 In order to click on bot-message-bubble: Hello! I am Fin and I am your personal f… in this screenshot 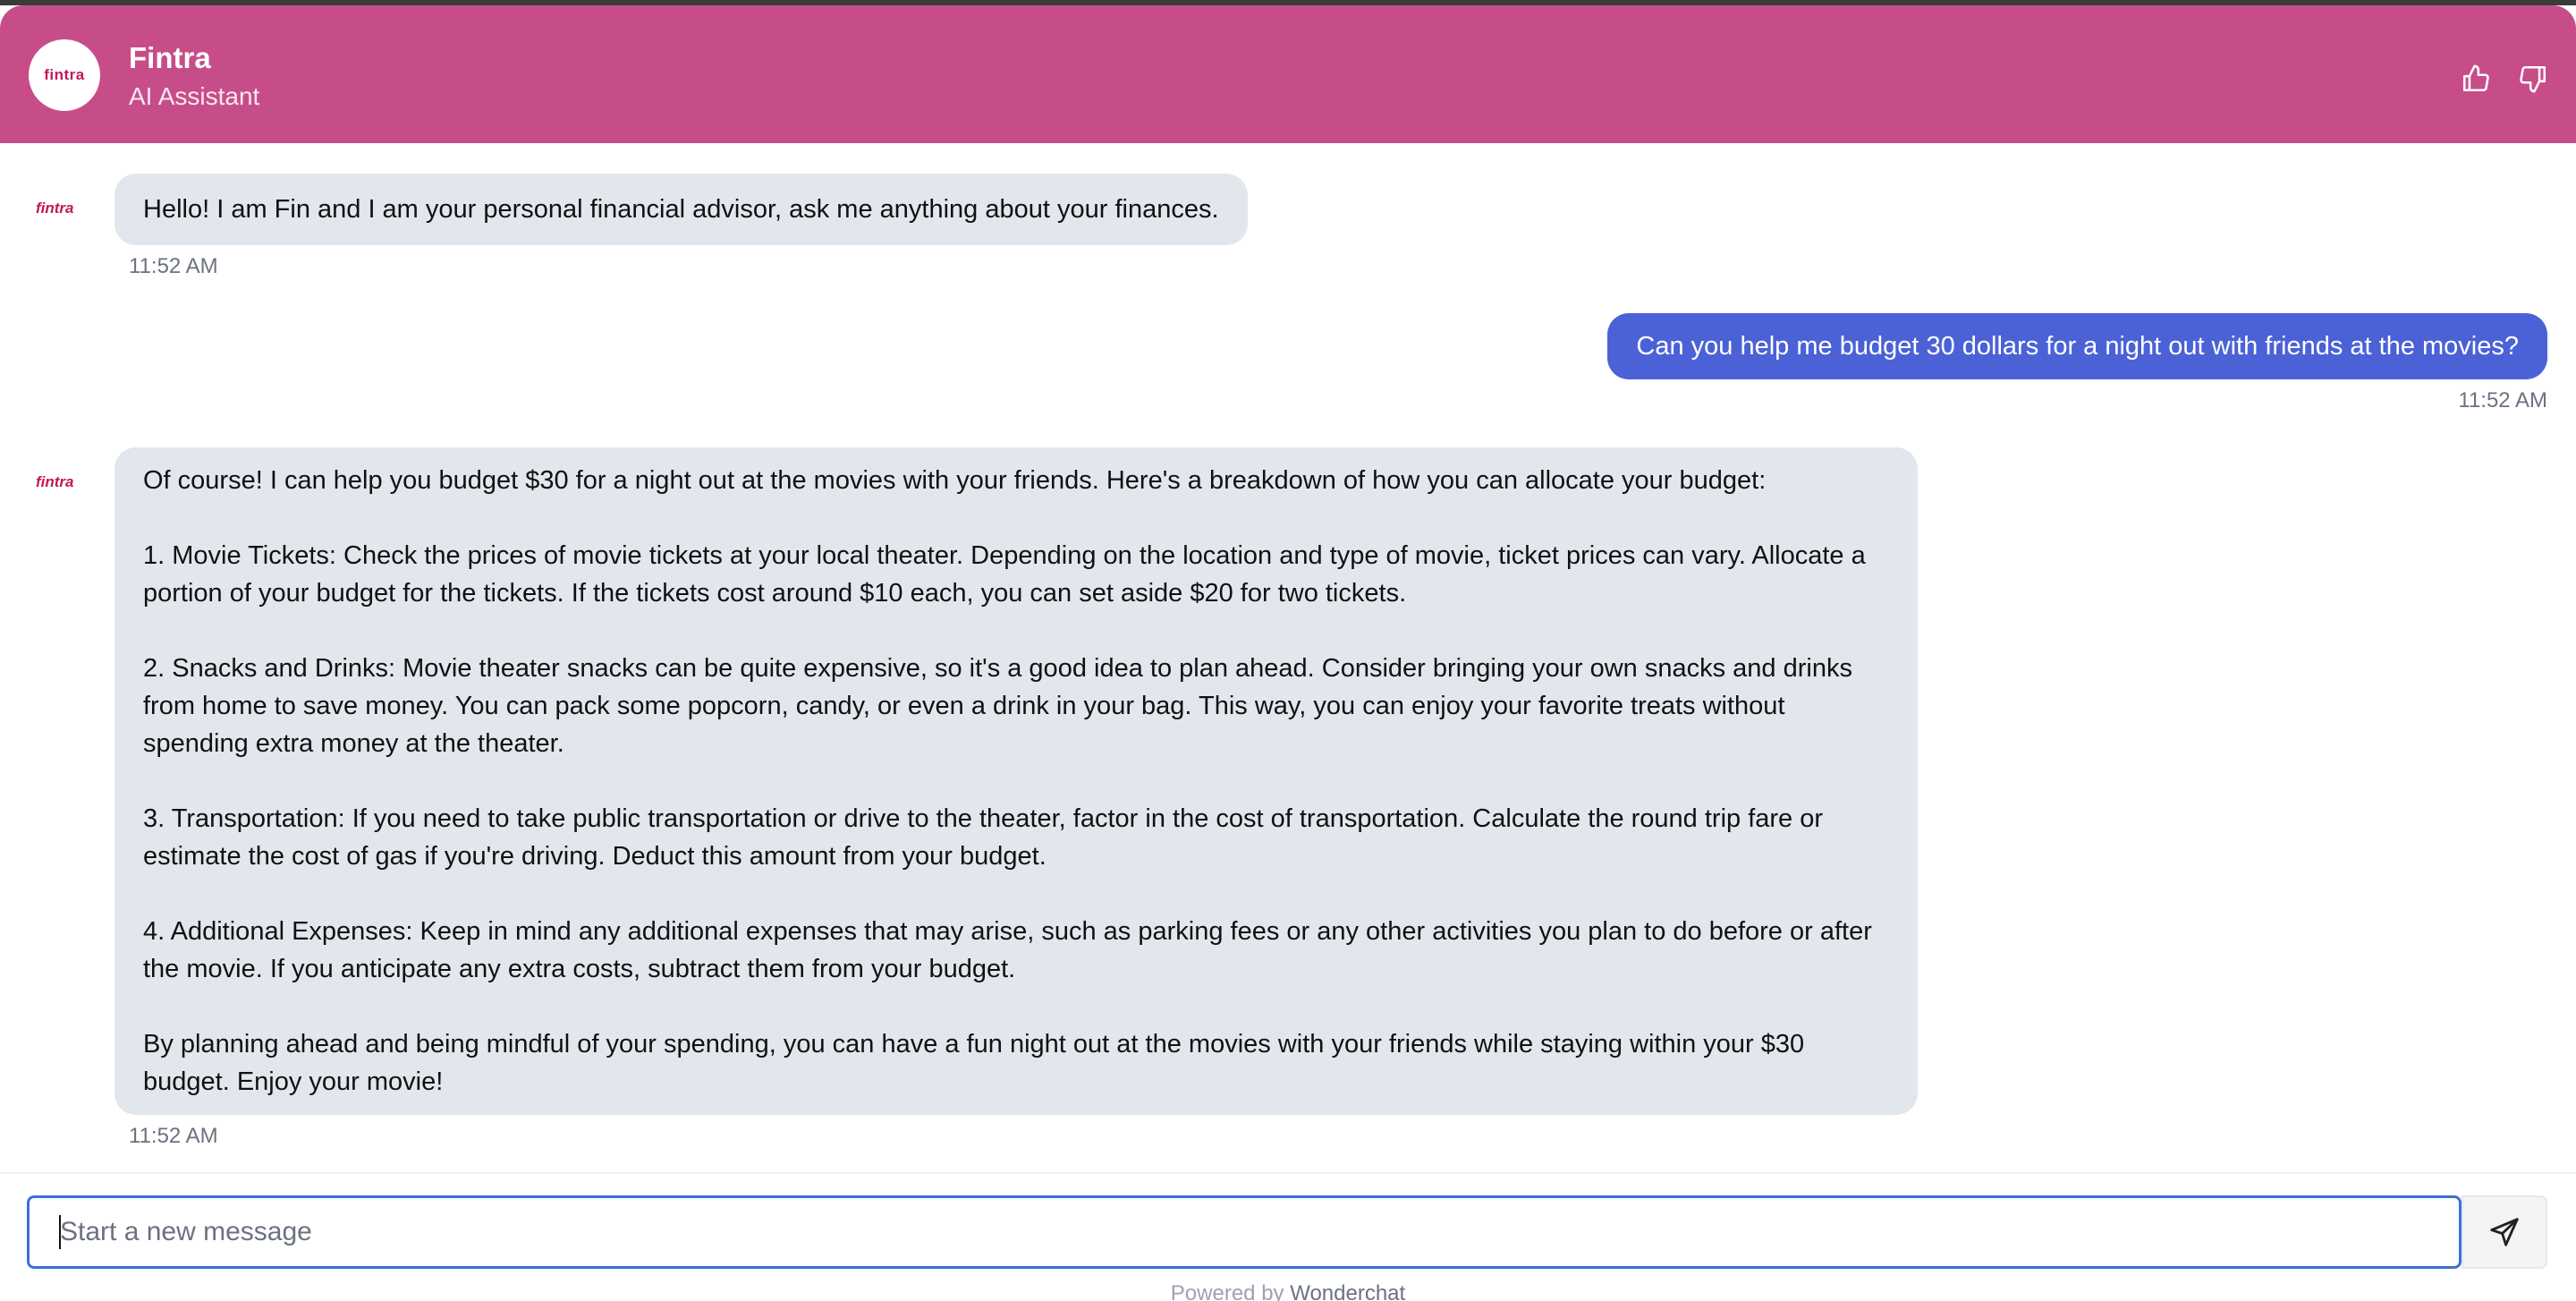, I will do `click(681, 209)`.